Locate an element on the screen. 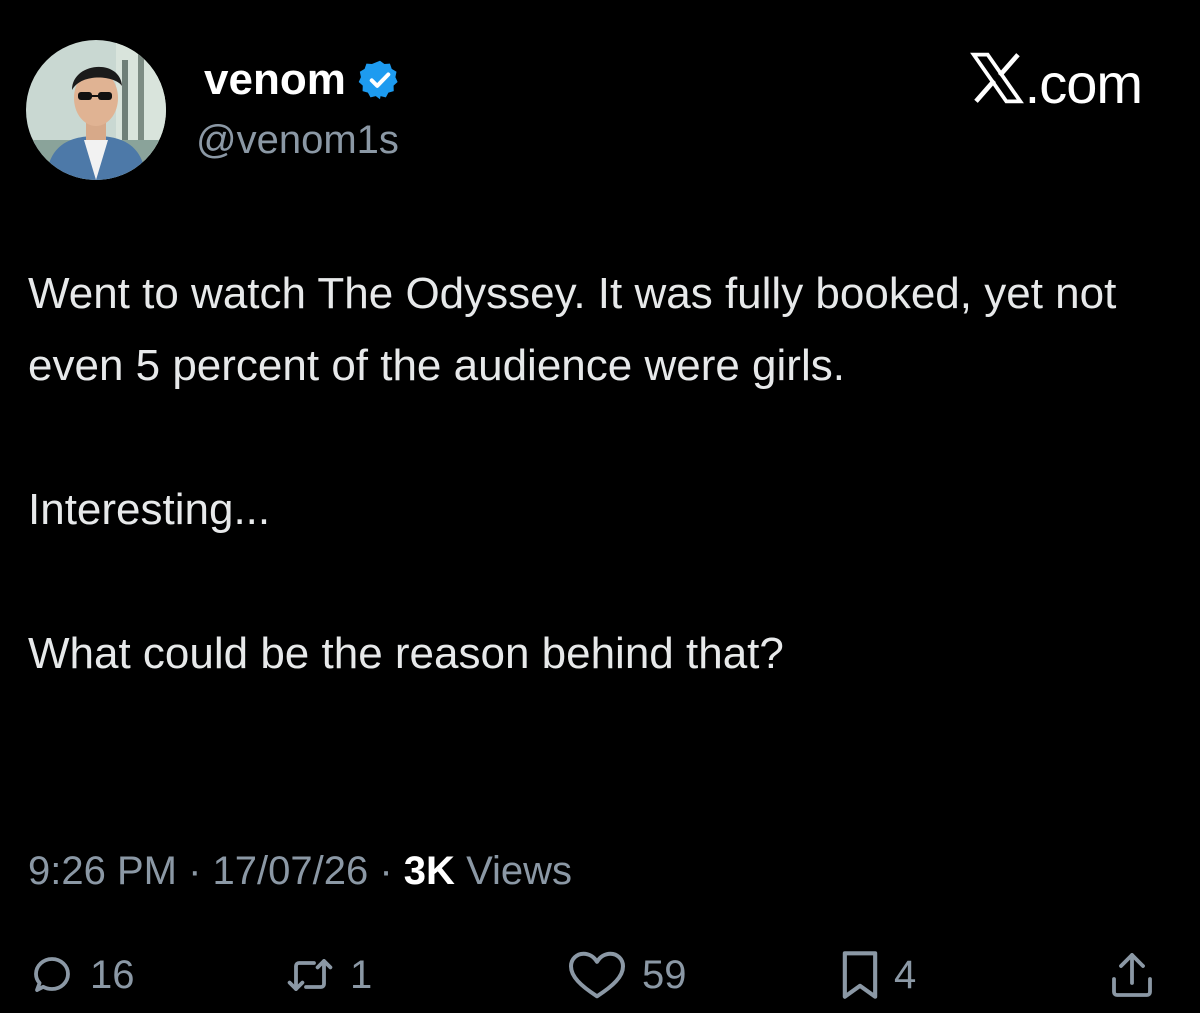 Image resolution: width=1200 pixels, height=1013 pixels. like-button: 59 is located at coordinates (626, 975).